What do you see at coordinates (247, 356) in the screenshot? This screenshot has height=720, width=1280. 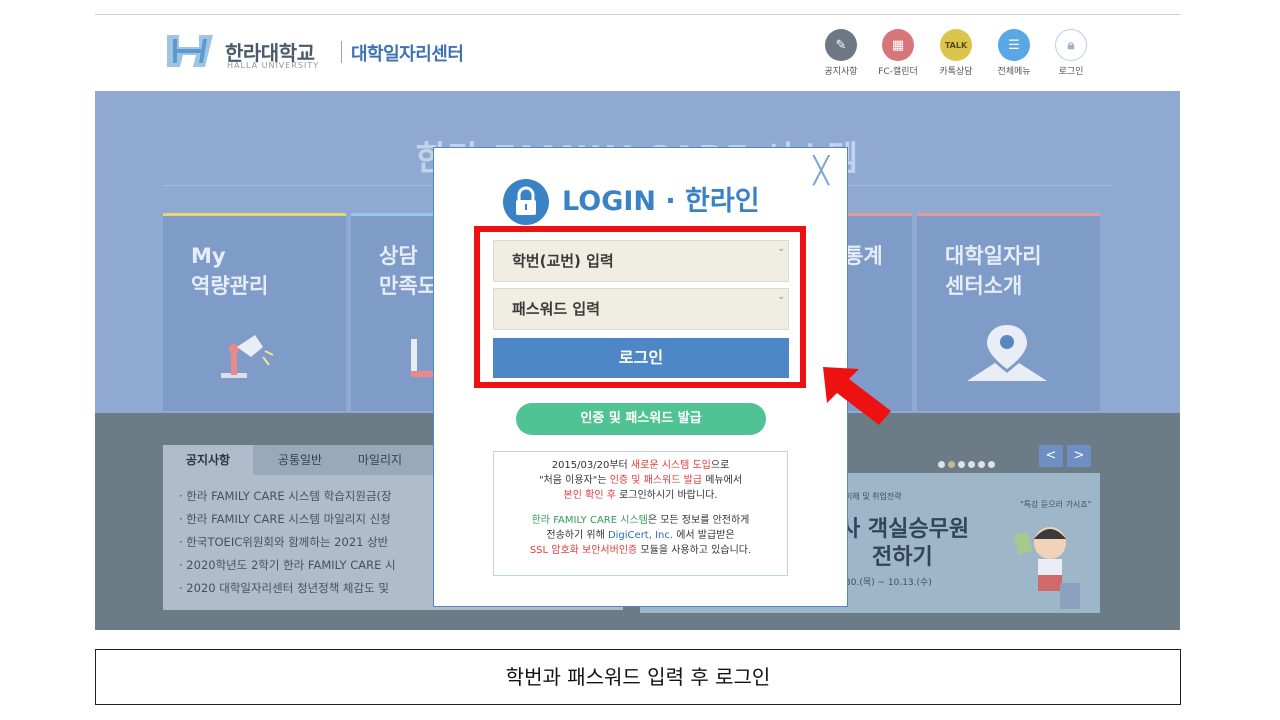 I see `desk-lamp-icon` at bounding box center [247, 356].